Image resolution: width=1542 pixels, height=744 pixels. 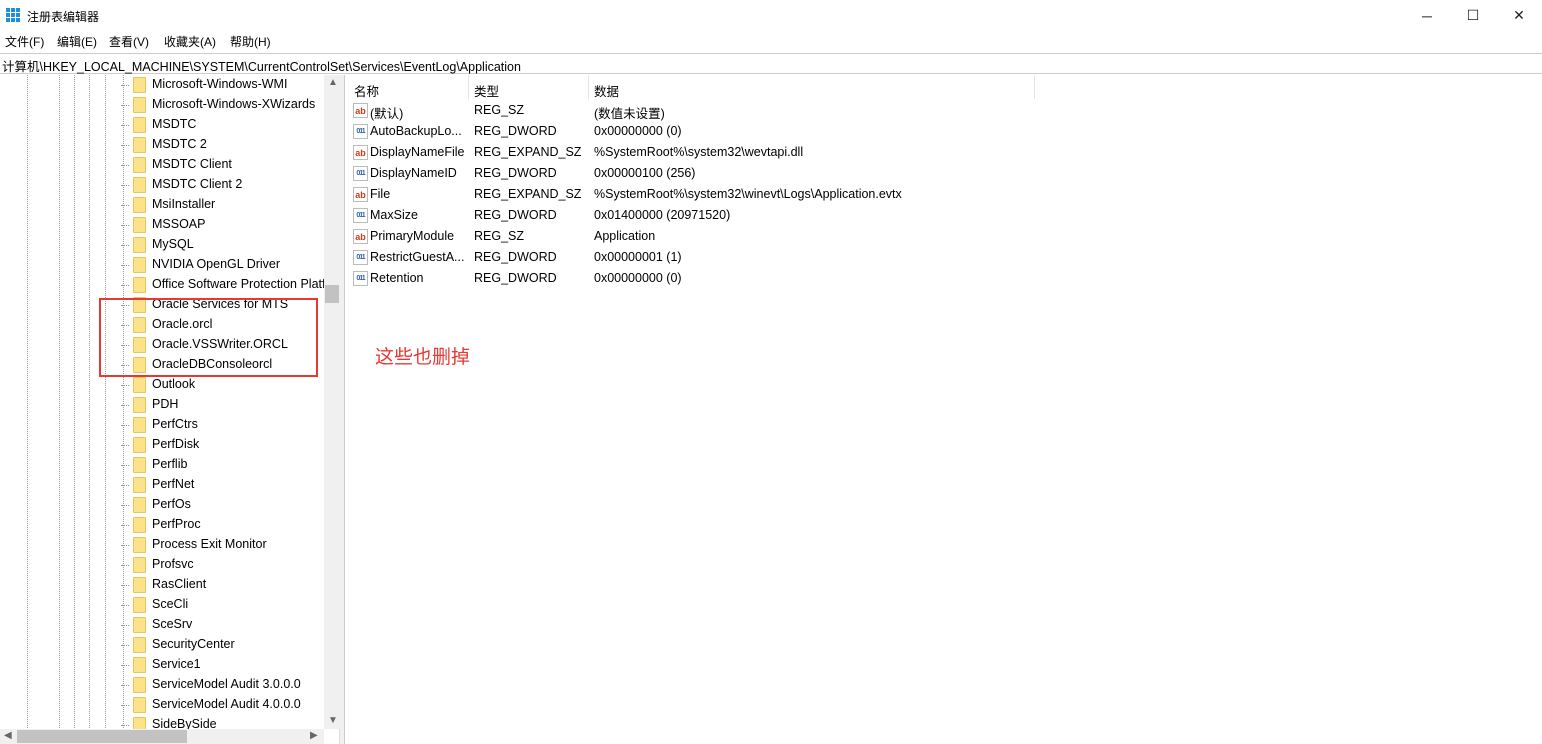 I want to click on menu-edit: 编辑(E), so click(x=77, y=41).